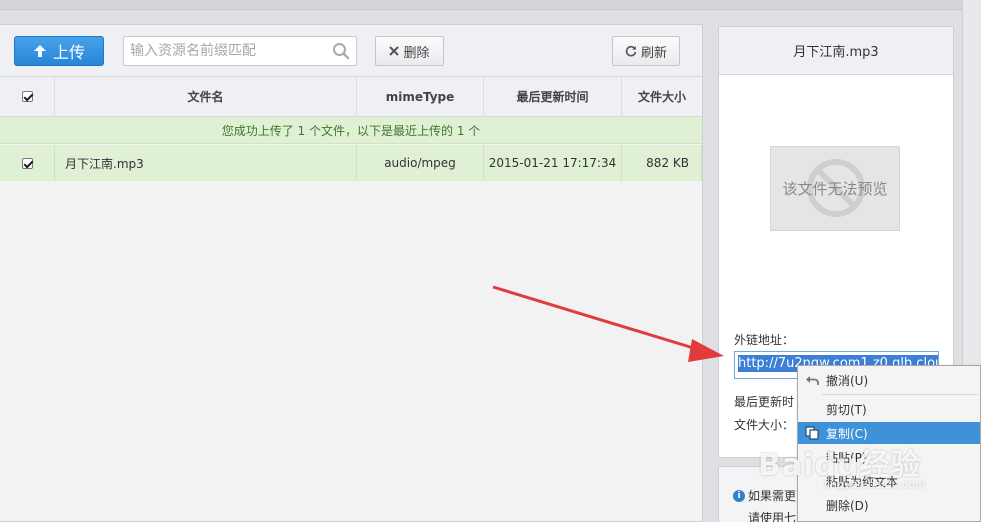 This screenshot has width=981, height=522. What do you see at coordinates (842, 465) in the screenshot?
I see `baidu-watermark: Baidu经验 jingyan.baidu.com` at bounding box center [842, 465].